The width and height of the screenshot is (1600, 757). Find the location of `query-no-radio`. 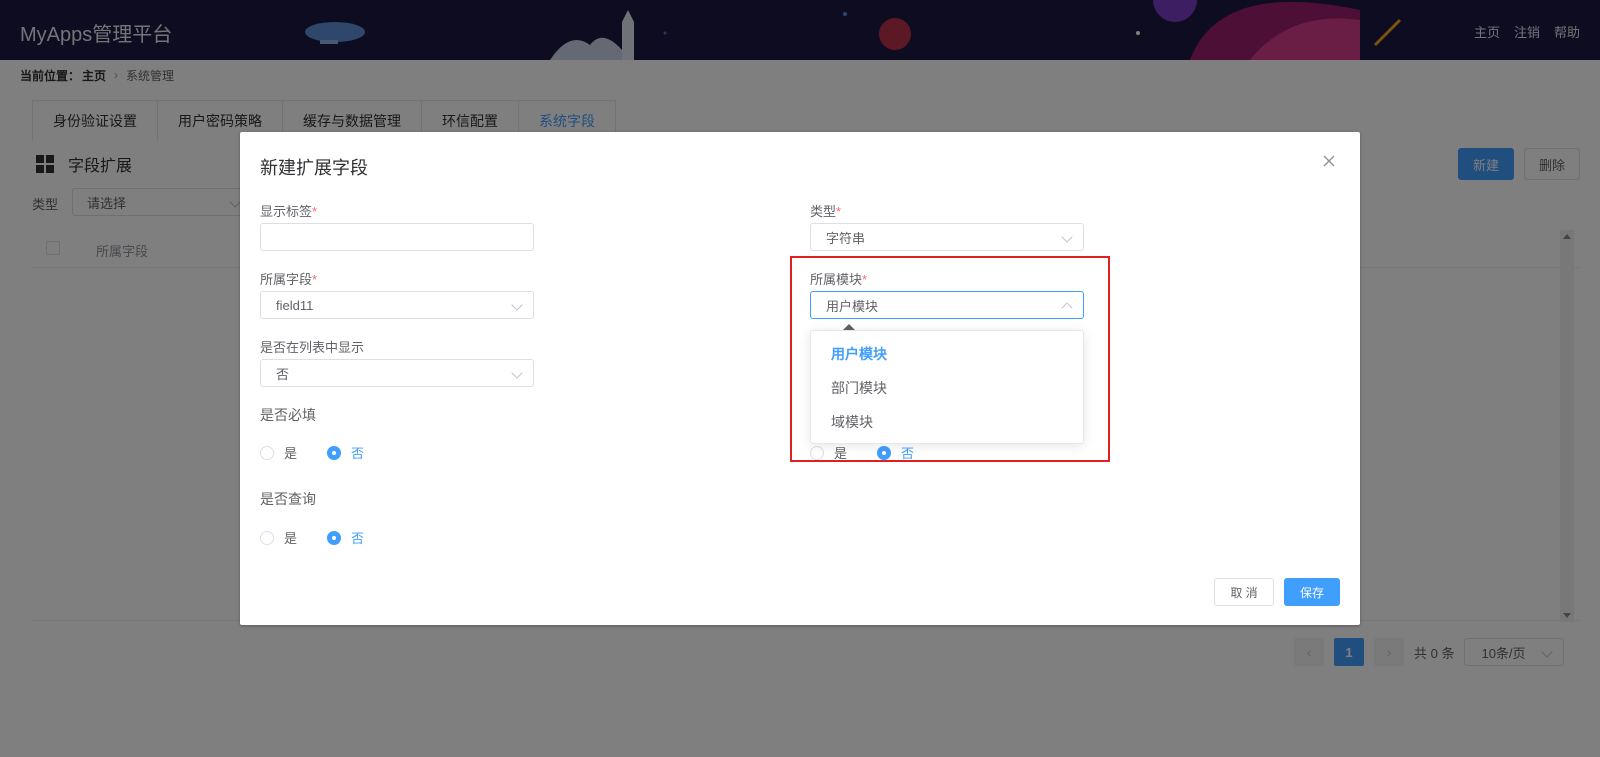

query-no-radio is located at coordinates (334, 537).